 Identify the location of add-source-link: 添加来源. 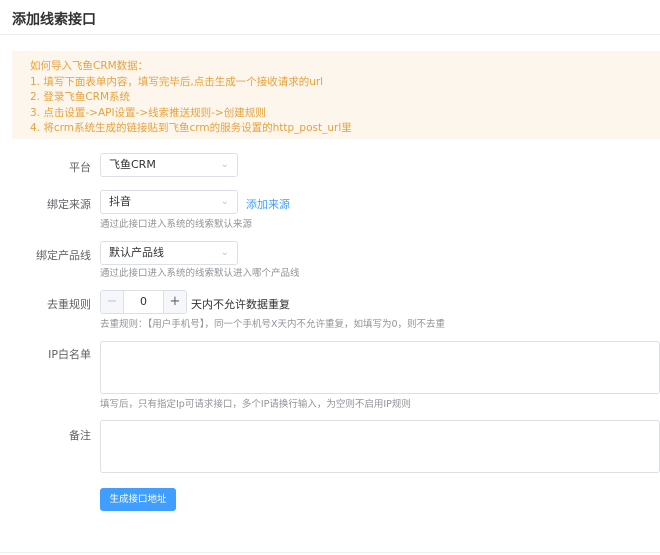
(268, 204).